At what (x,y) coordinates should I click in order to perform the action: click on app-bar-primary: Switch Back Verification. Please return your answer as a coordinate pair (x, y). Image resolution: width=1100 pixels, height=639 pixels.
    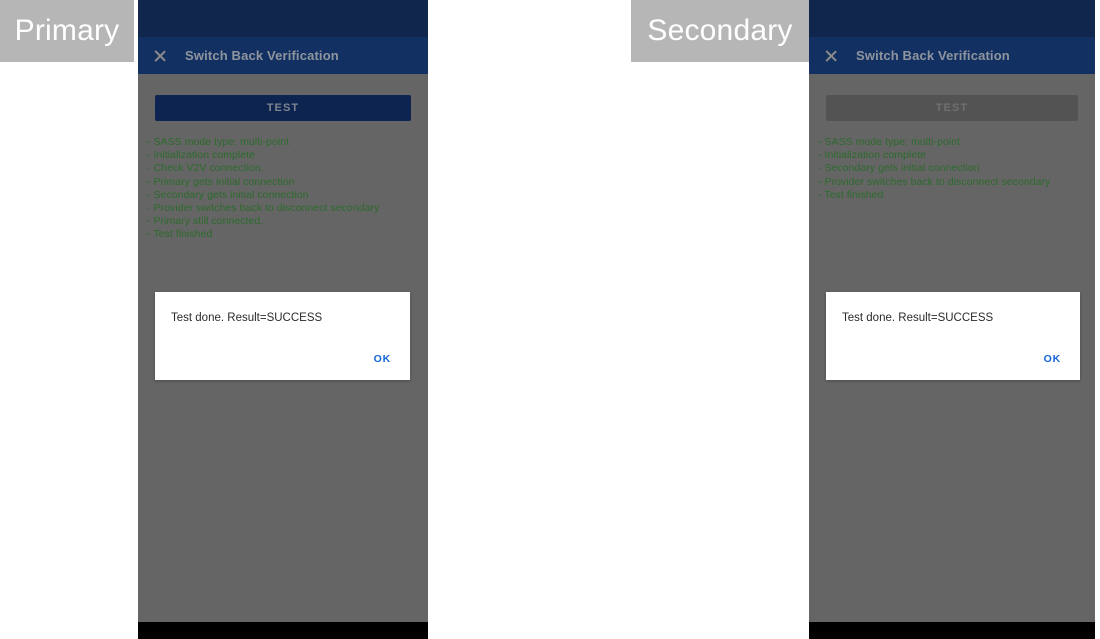
    Looking at the image, I should click on (283, 55).